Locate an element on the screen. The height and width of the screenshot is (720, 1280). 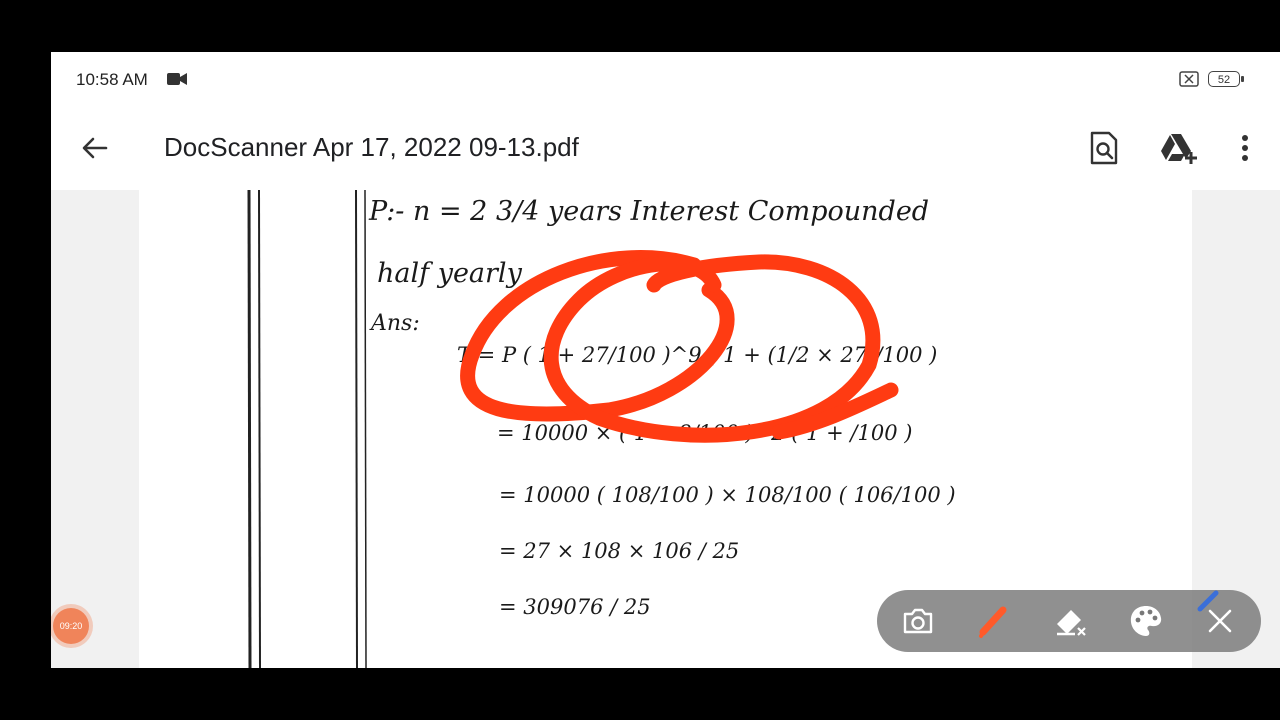
line-step-4: = 27 × 108 × 106 / 25 is located at coordinates (619, 551).